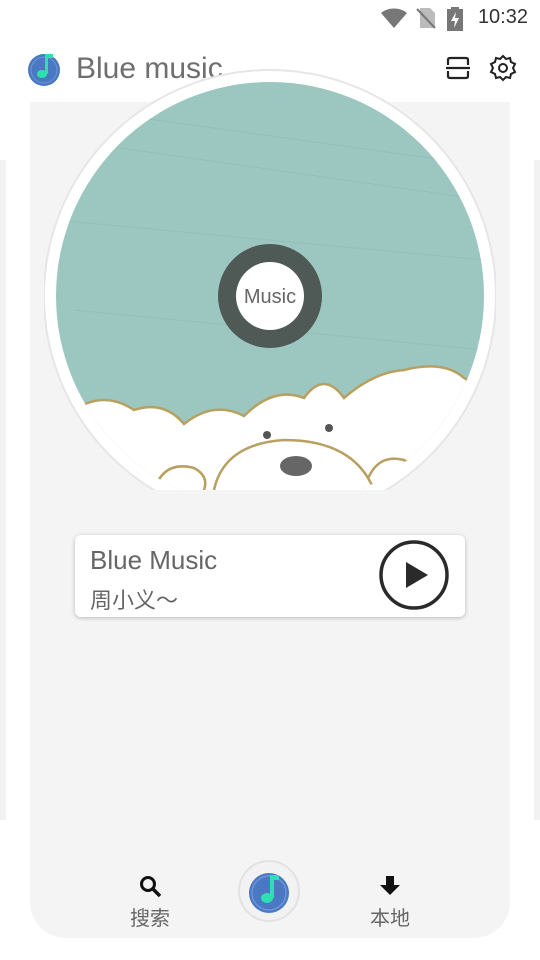 Image resolution: width=540 pixels, height=960 pixels. I want to click on nav-item-player, so click(269, 891).